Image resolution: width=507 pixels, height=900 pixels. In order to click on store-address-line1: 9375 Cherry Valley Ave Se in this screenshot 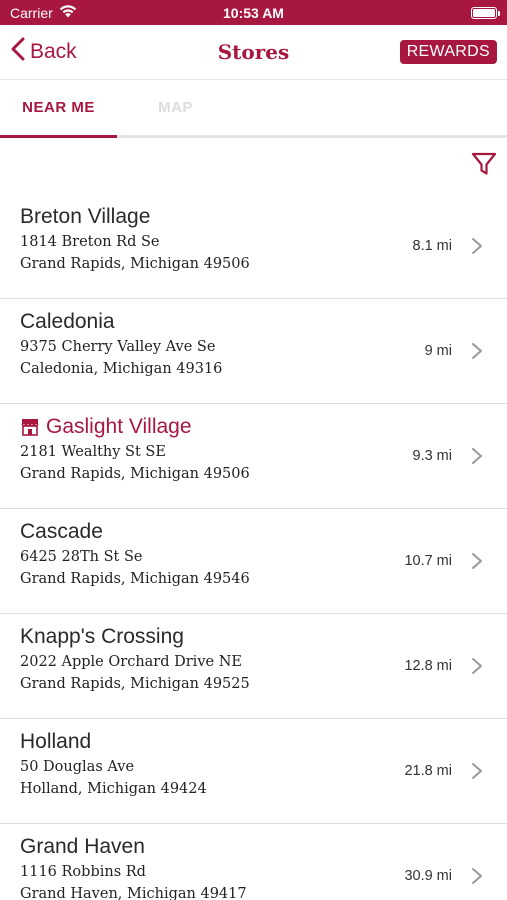, I will do `click(118, 347)`.